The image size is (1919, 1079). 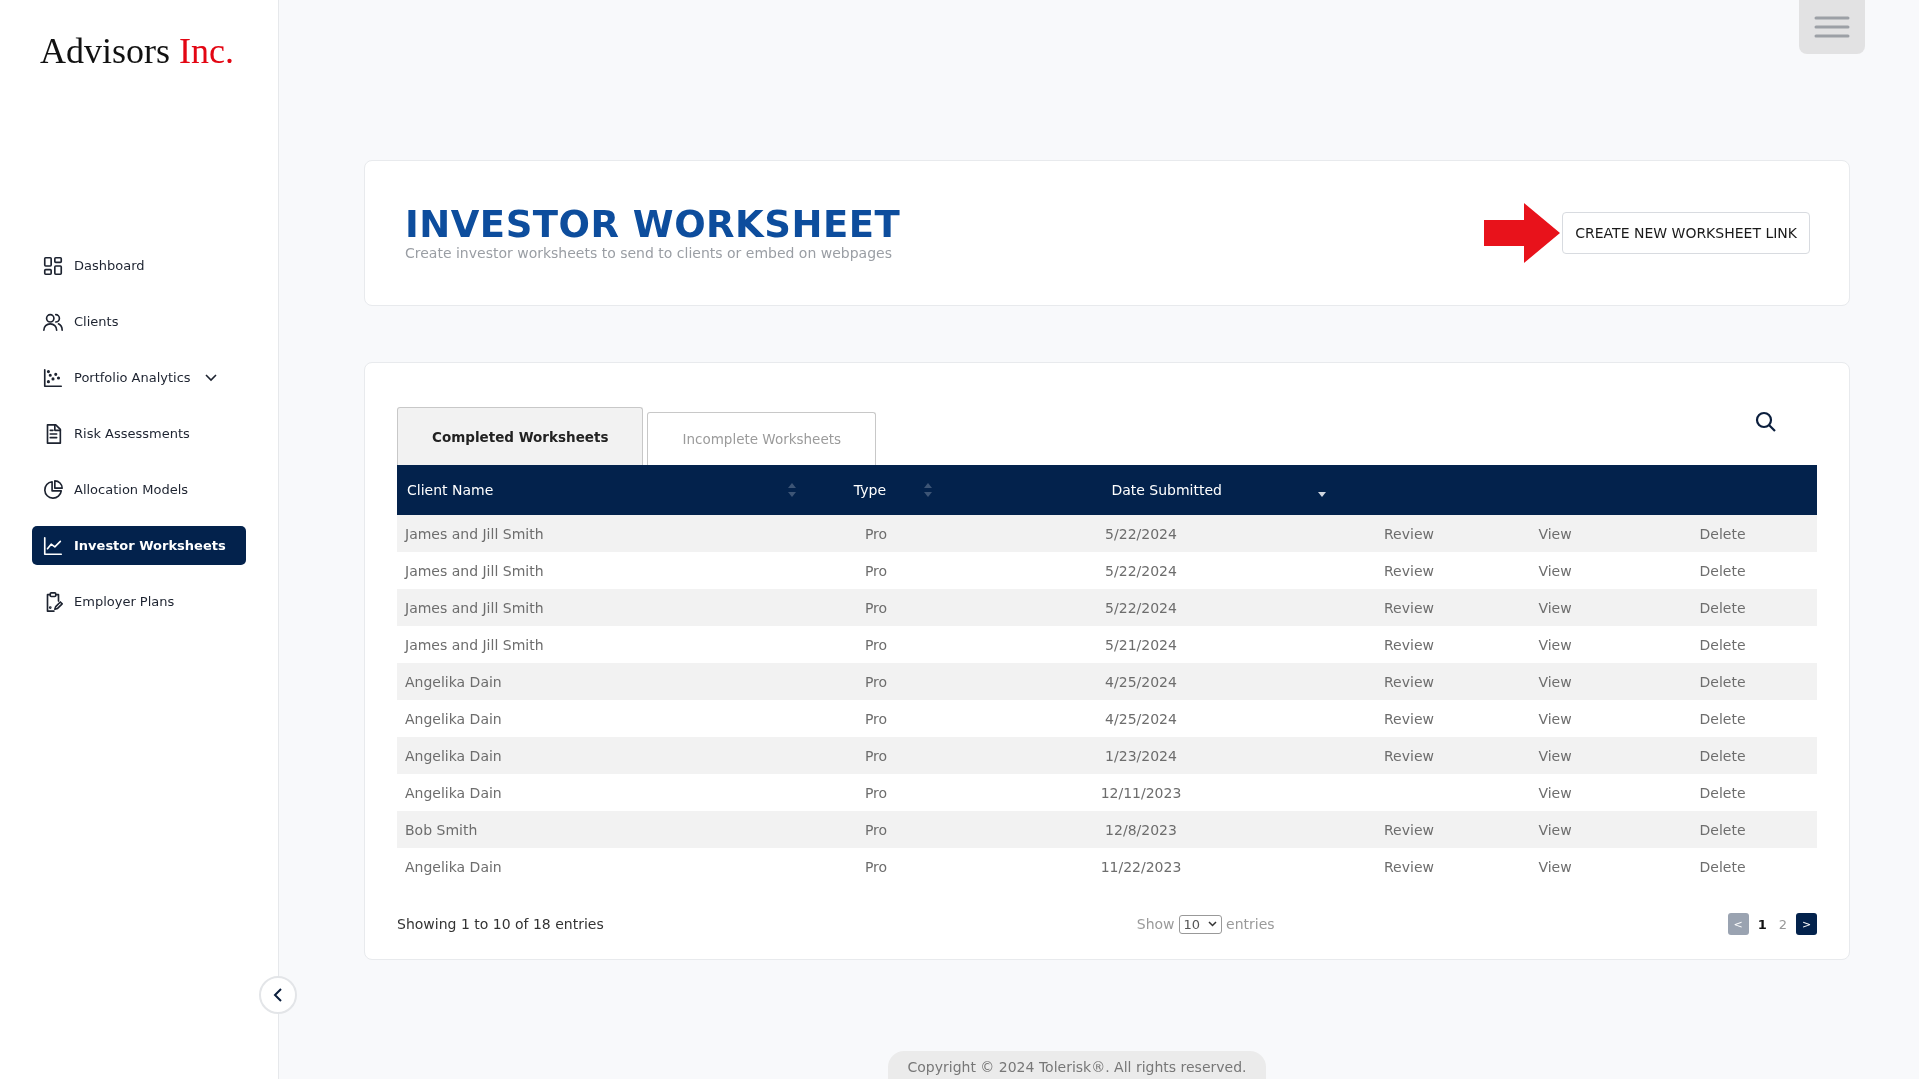 What do you see at coordinates (1213, 924) in the screenshot?
I see `caret-down-icon` at bounding box center [1213, 924].